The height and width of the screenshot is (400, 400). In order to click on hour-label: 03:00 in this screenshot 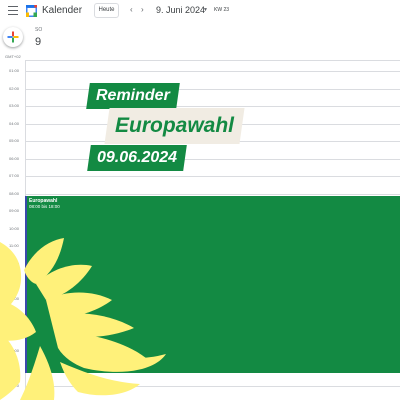, I will do `click(14, 105)`.